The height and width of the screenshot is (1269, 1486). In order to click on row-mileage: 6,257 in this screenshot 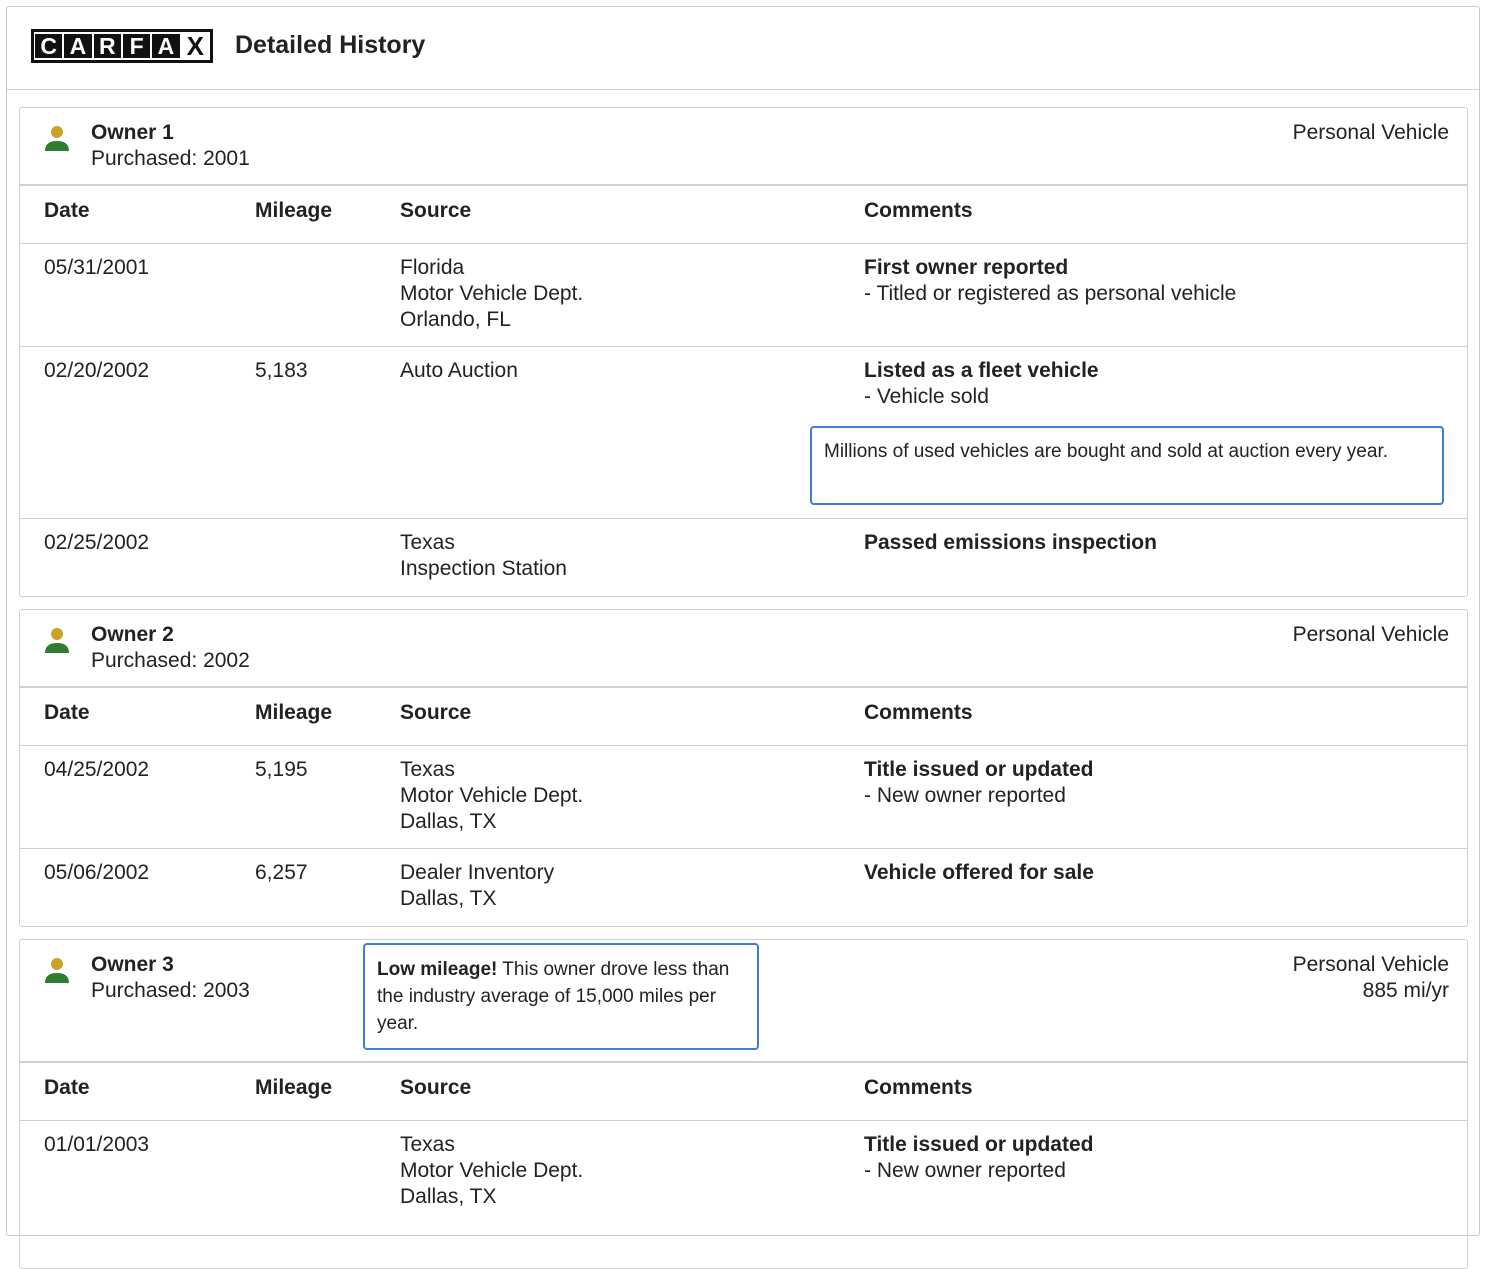, I will do `click(281, 872)`.